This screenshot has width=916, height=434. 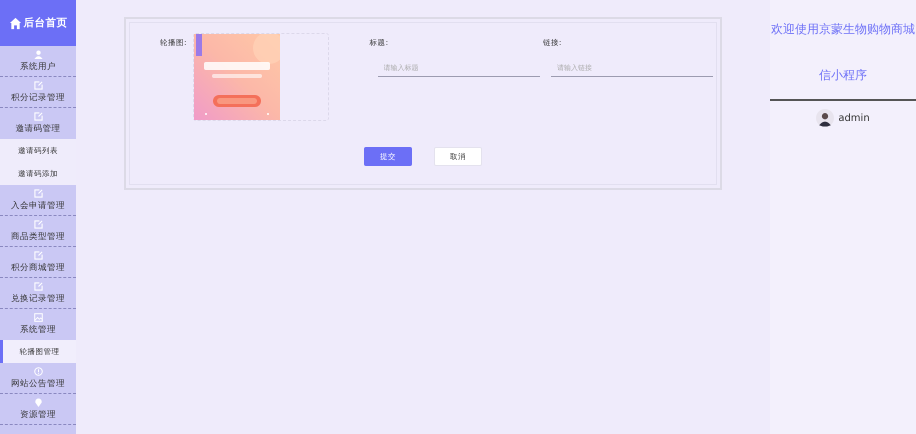 What do you see at coordinates (825, 118) in the screenshot?
I see `avatar-icon` at bounding box center [825, 118].